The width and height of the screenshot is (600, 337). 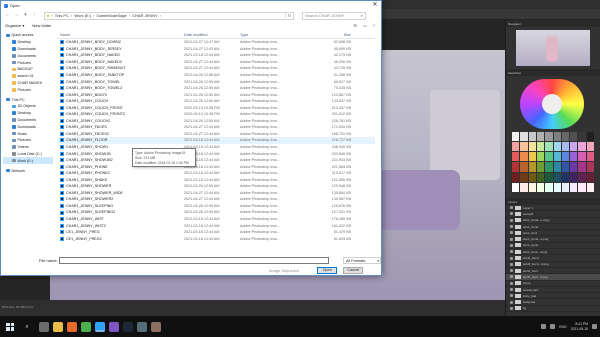 I want to click on layer-row: bg, so click(x=553, y=309).